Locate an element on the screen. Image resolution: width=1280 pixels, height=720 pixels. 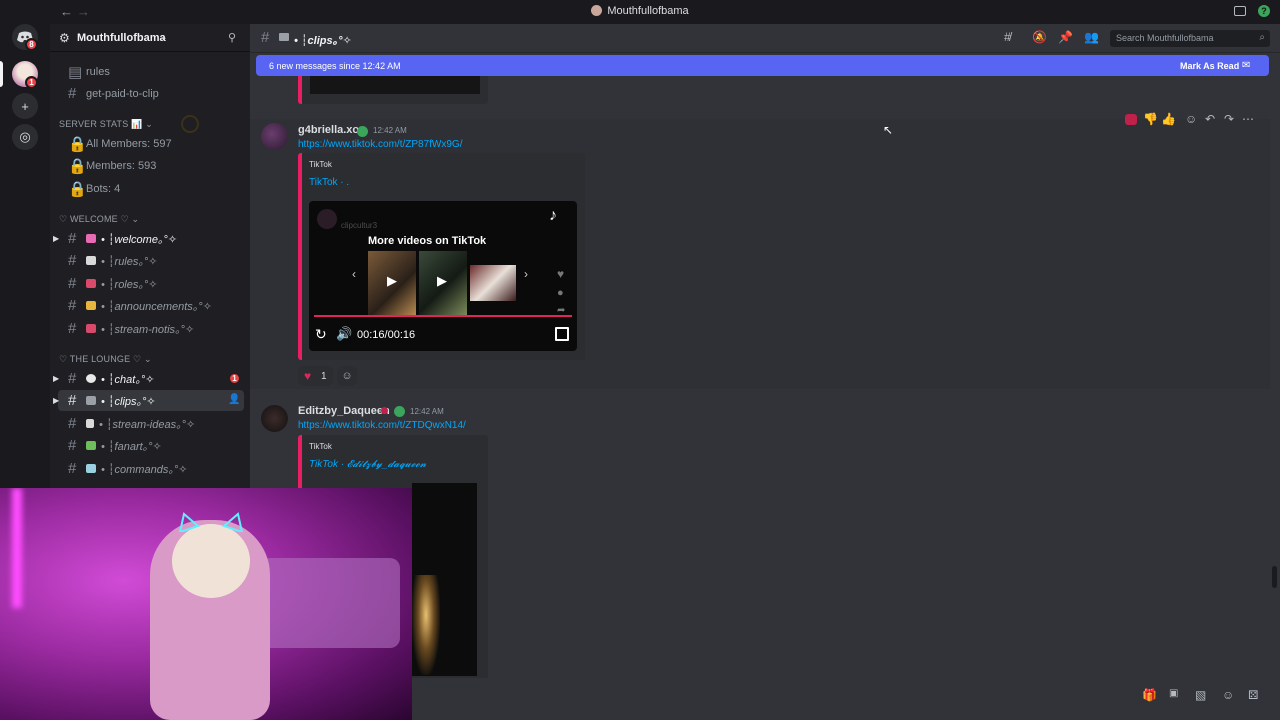
neon-light is located at coordinates (17, 548).